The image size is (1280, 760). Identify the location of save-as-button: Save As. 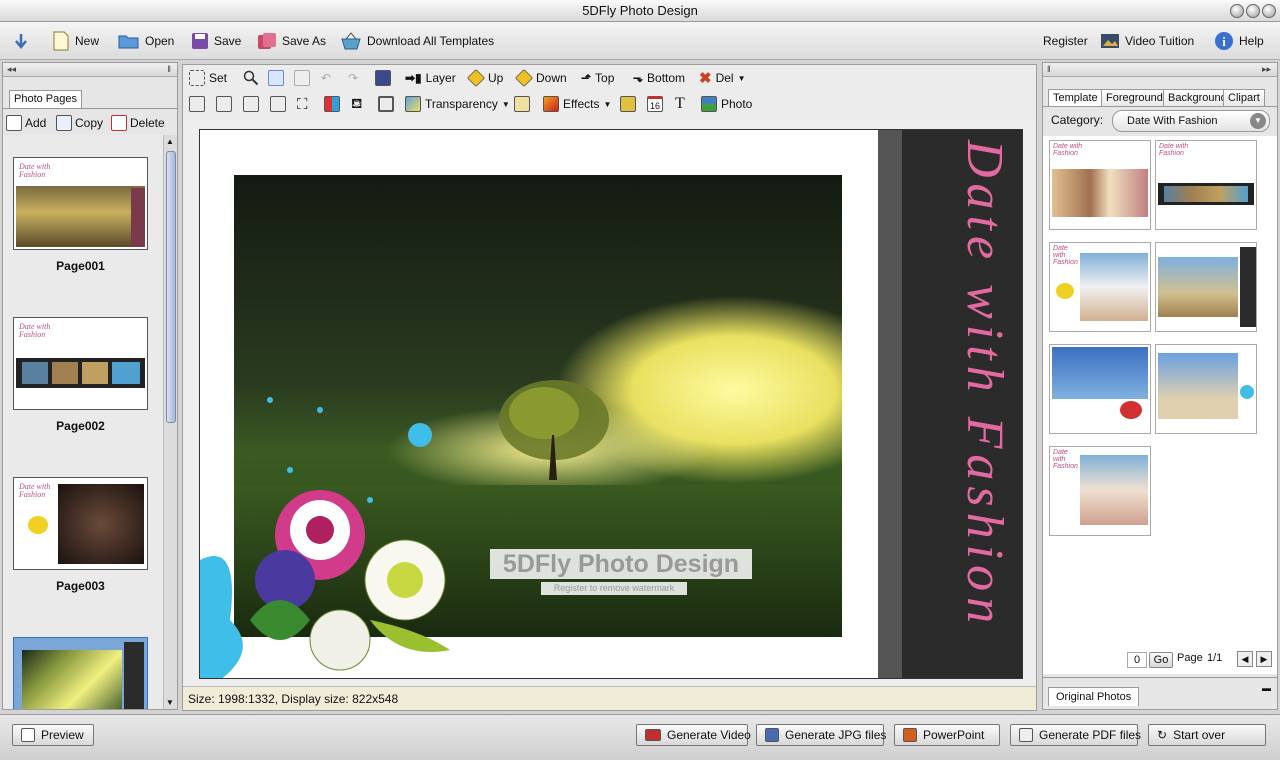
(291, 41).